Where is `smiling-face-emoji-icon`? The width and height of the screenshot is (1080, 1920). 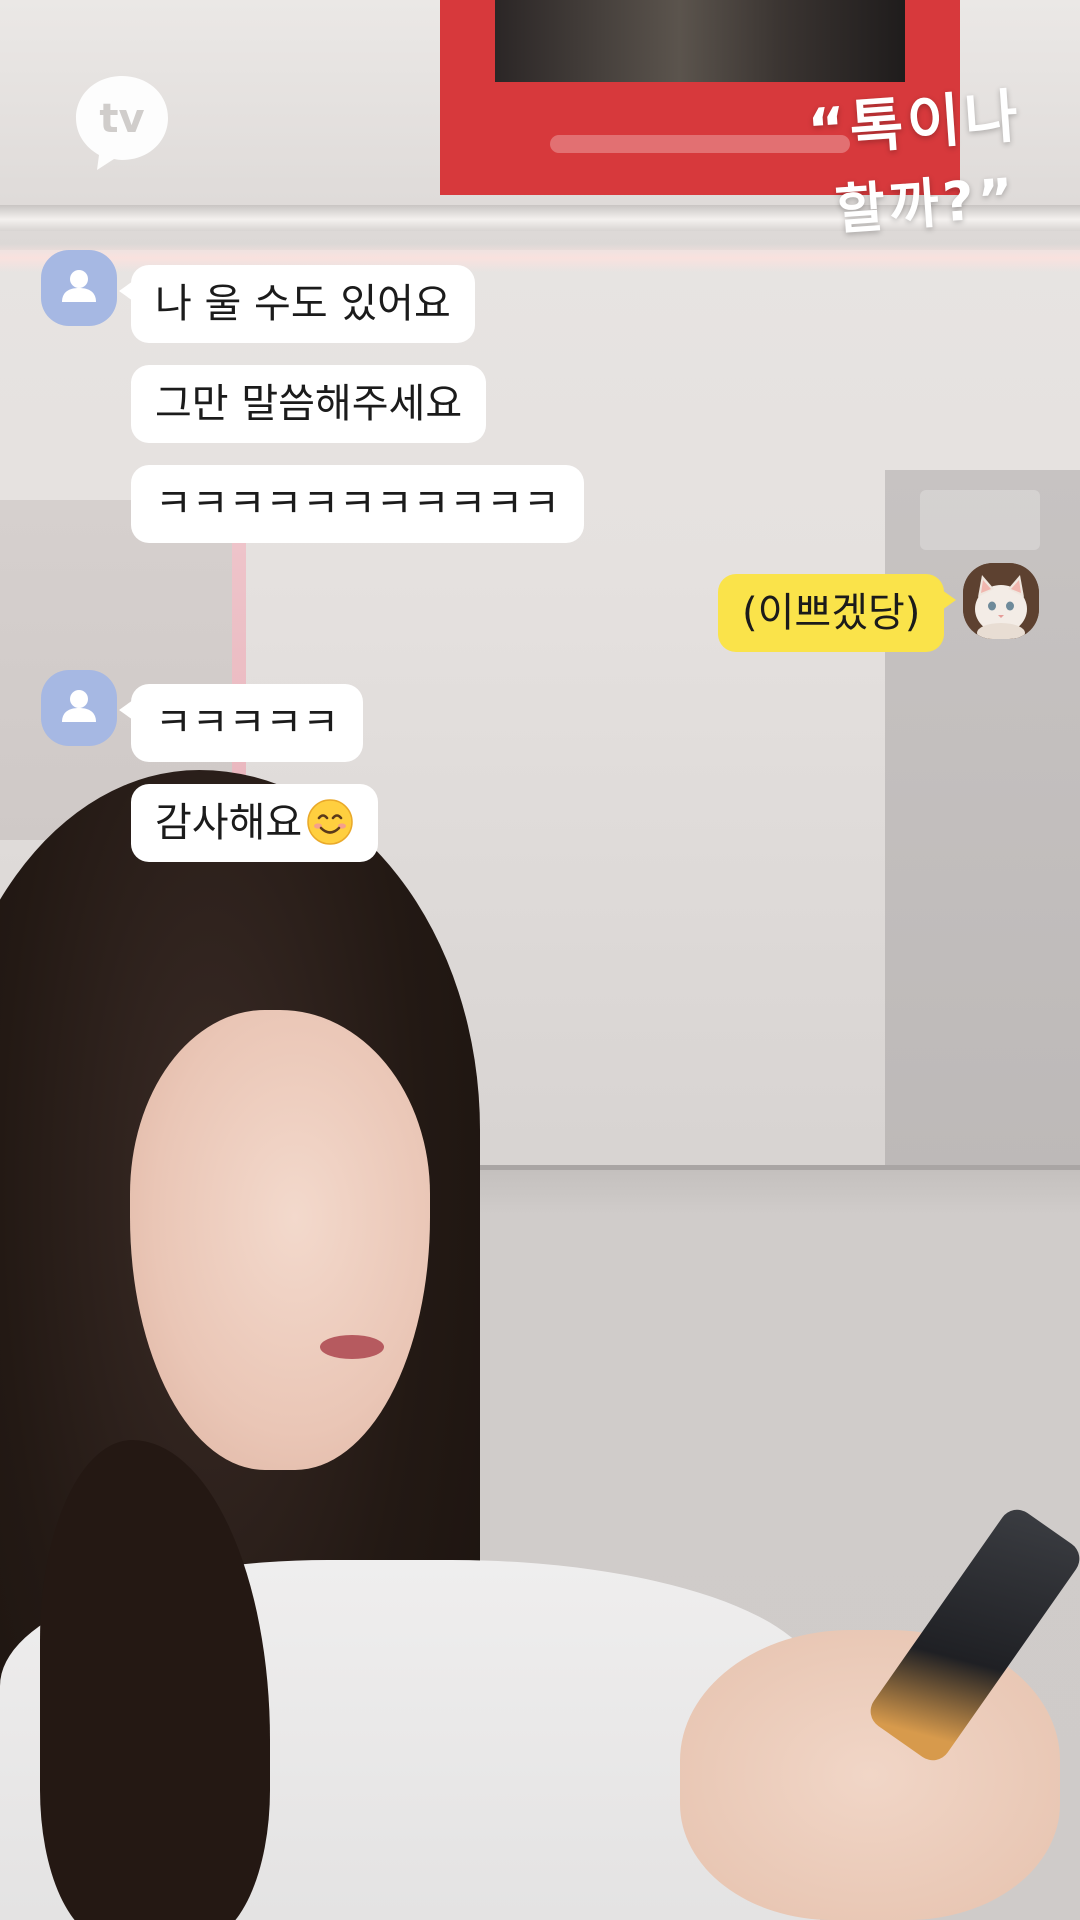 smiling-face-emoji-icon is located at coordinates (330, 822).